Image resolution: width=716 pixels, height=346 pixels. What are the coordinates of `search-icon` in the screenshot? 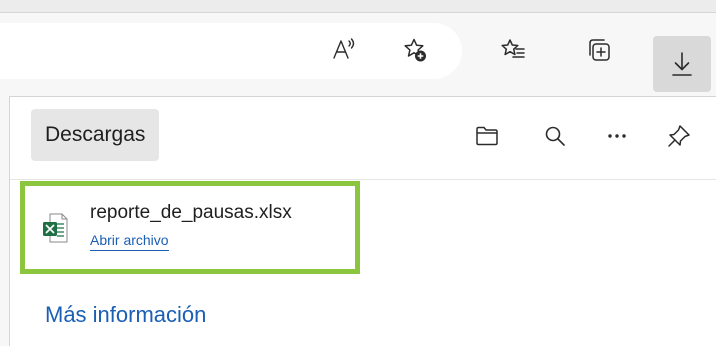 It's located at (555, 136).